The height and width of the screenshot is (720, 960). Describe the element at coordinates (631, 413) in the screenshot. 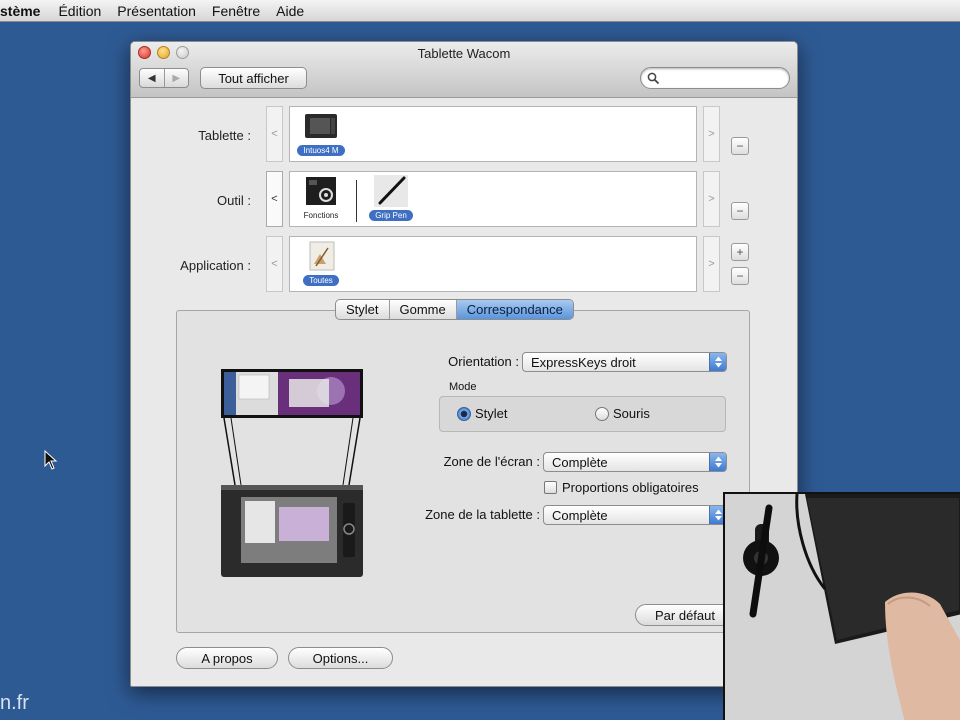

I see `mode-souris-label: Souris` at that location.